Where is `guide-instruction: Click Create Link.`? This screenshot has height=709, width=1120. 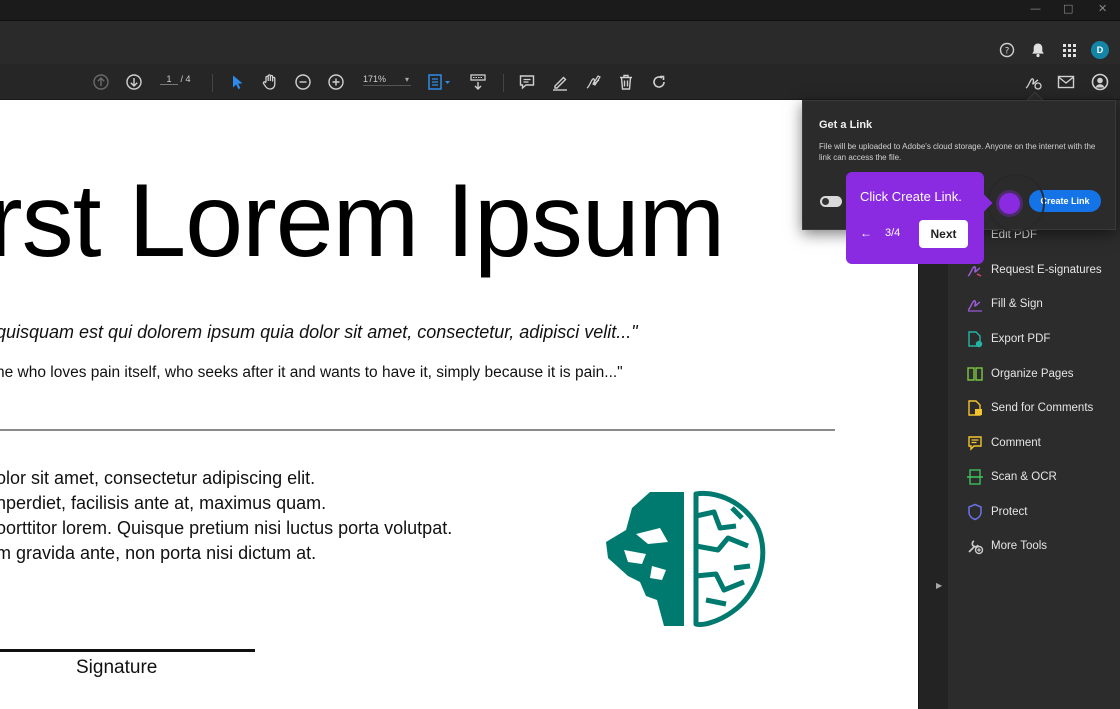
guide-instruction: Click Create Link. is located at coordinates (911, 196).